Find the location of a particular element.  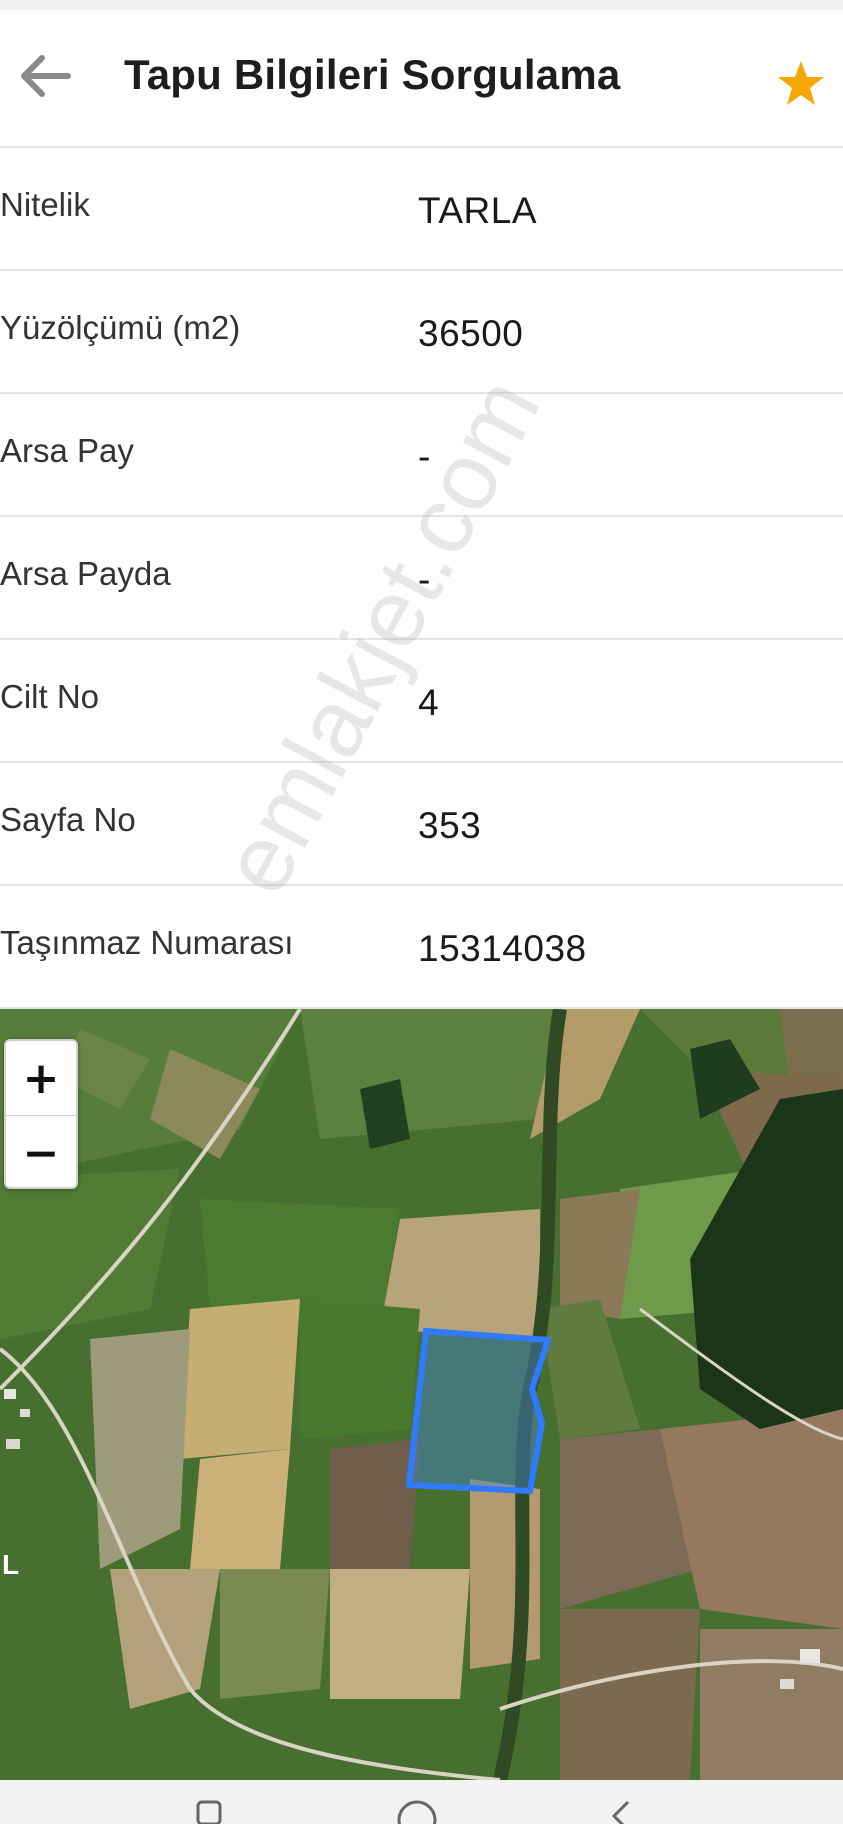

back-button is located at coordinates (44, 76).